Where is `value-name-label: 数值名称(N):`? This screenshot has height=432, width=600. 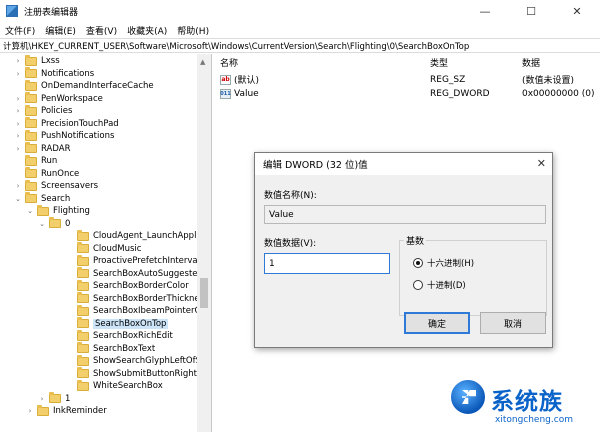
value-name-label: 数值名称(N): is located at coordinates (290, 196).